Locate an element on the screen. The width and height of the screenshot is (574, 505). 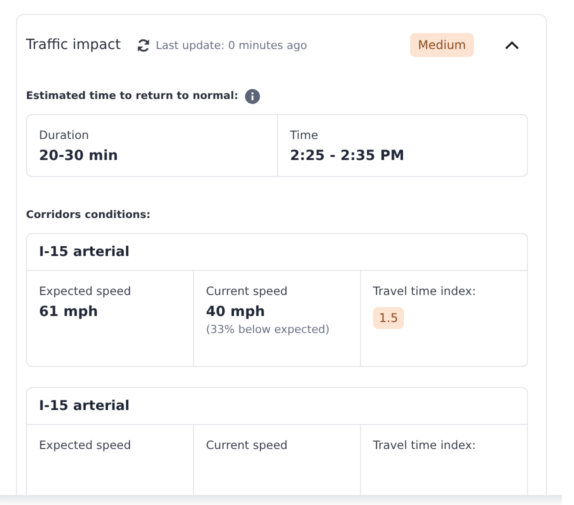
metric-label: Duration is located at coordinates (64, 135).